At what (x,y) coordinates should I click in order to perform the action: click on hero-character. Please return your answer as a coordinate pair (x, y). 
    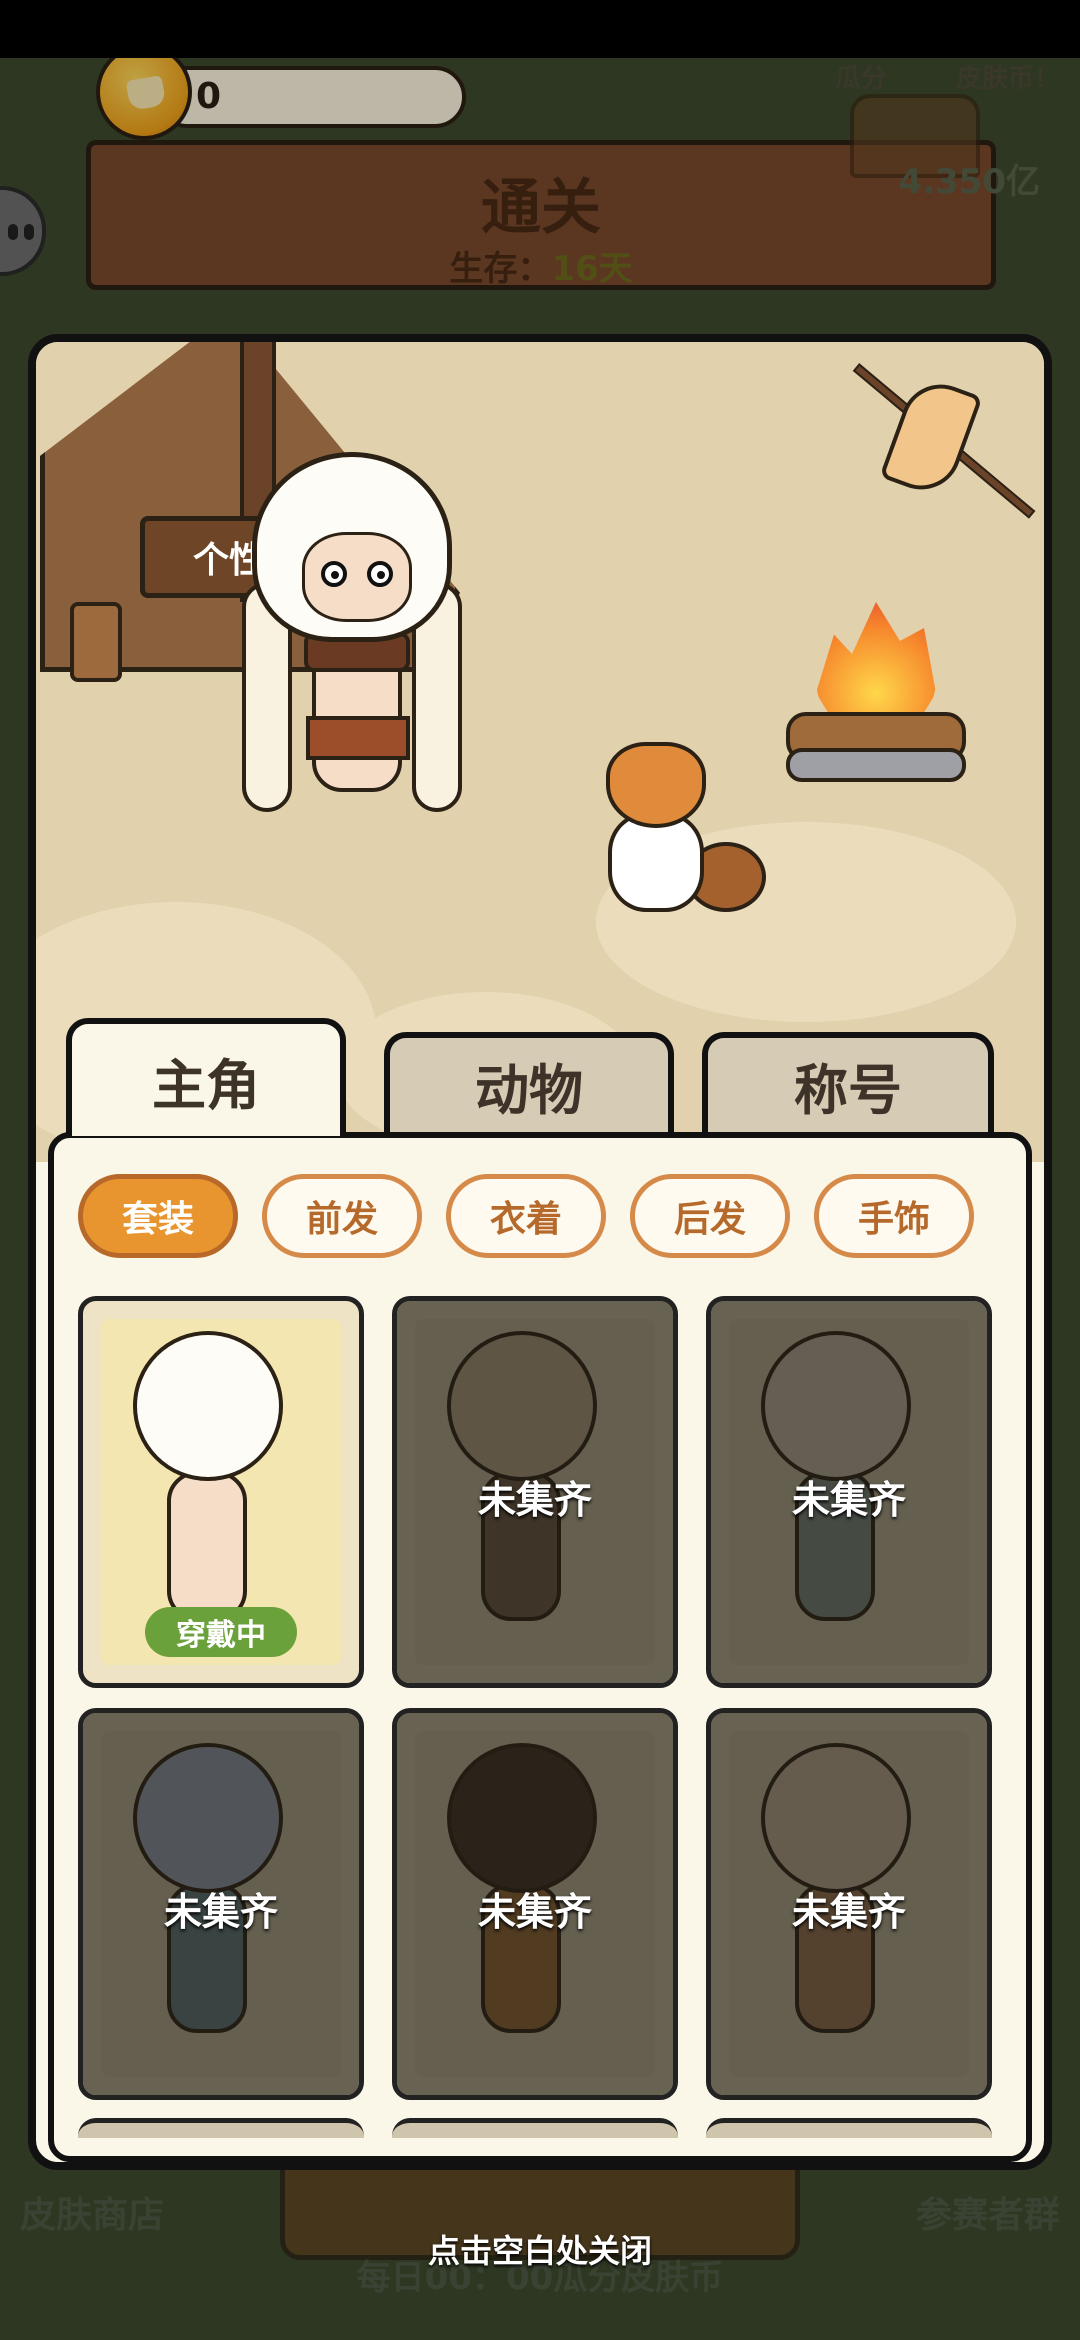
    Looking at the image, I should click on (357, 642).